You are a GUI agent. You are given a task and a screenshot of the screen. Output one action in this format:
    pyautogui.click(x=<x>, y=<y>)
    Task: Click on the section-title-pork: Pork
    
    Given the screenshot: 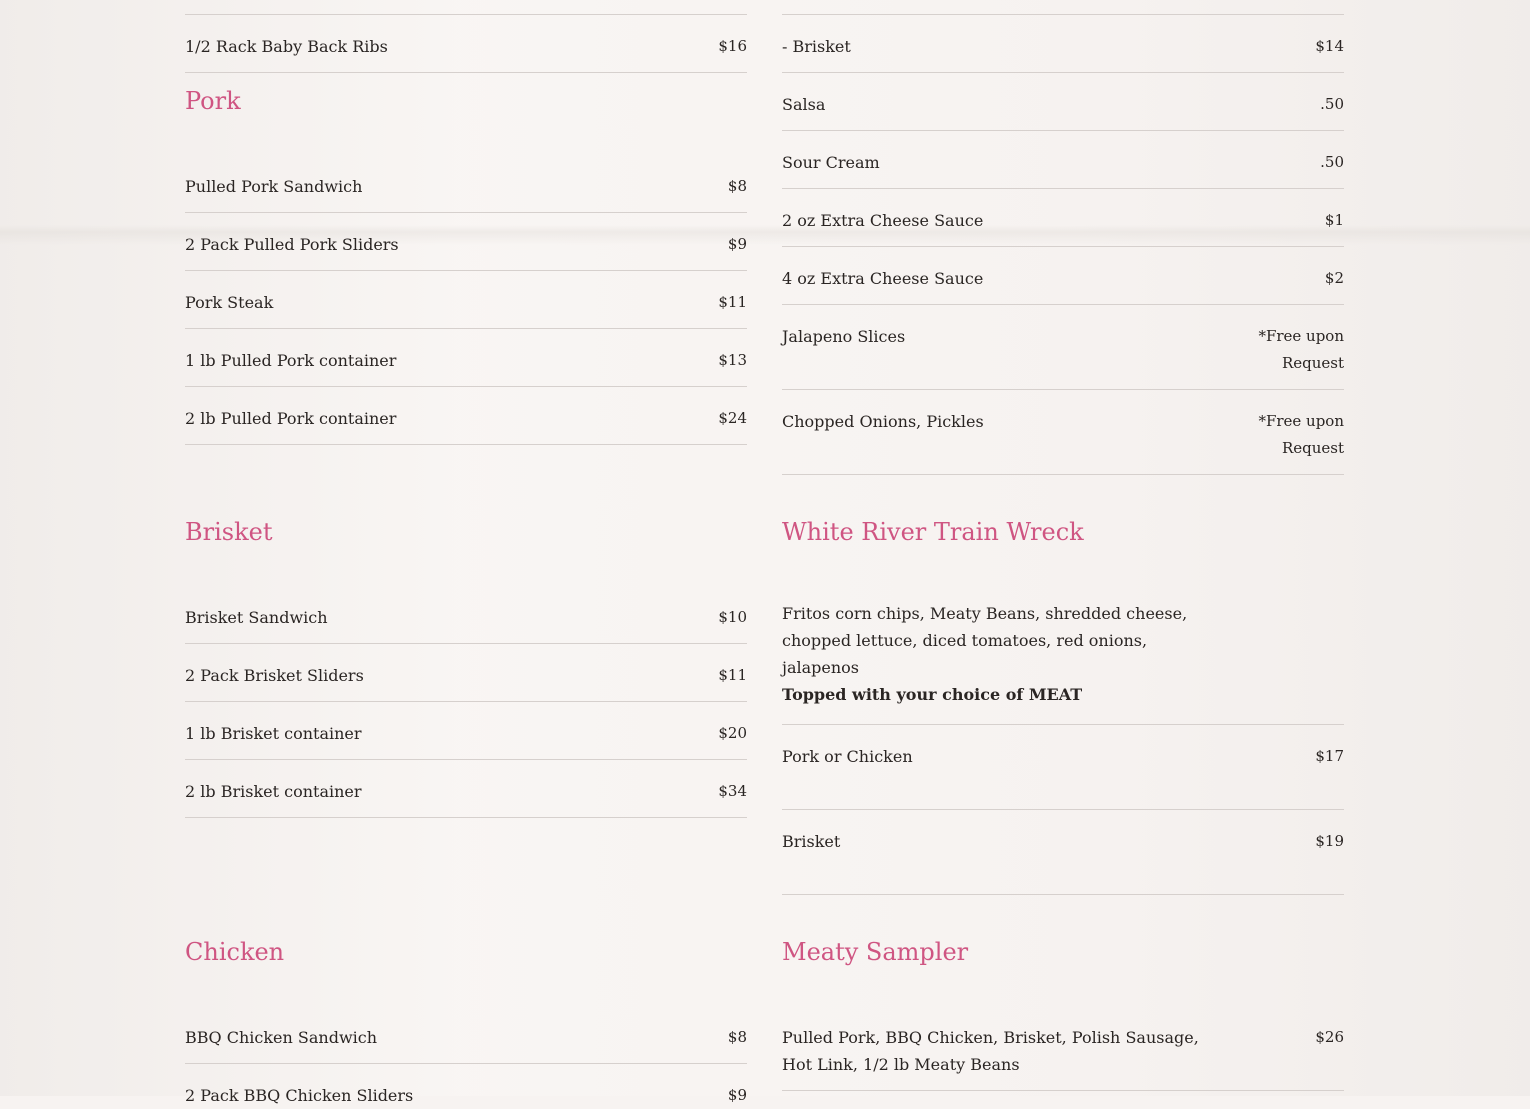 What is the action you would take?
    pyautogui.click(x=213, y=101)
    